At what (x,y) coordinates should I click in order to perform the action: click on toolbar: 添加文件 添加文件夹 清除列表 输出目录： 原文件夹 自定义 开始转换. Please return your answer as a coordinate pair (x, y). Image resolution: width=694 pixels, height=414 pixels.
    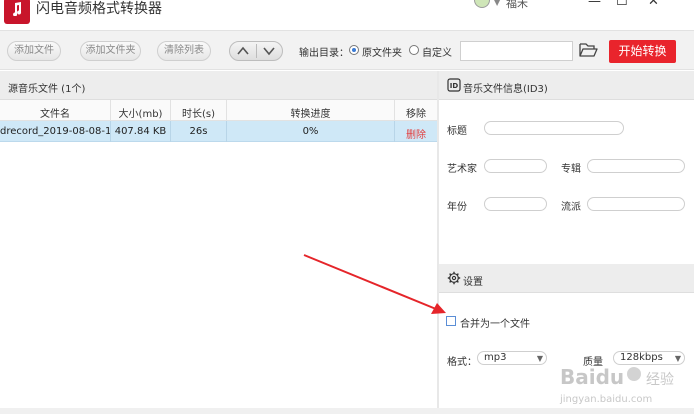
    Looking at the image, I should click on (347, 50).